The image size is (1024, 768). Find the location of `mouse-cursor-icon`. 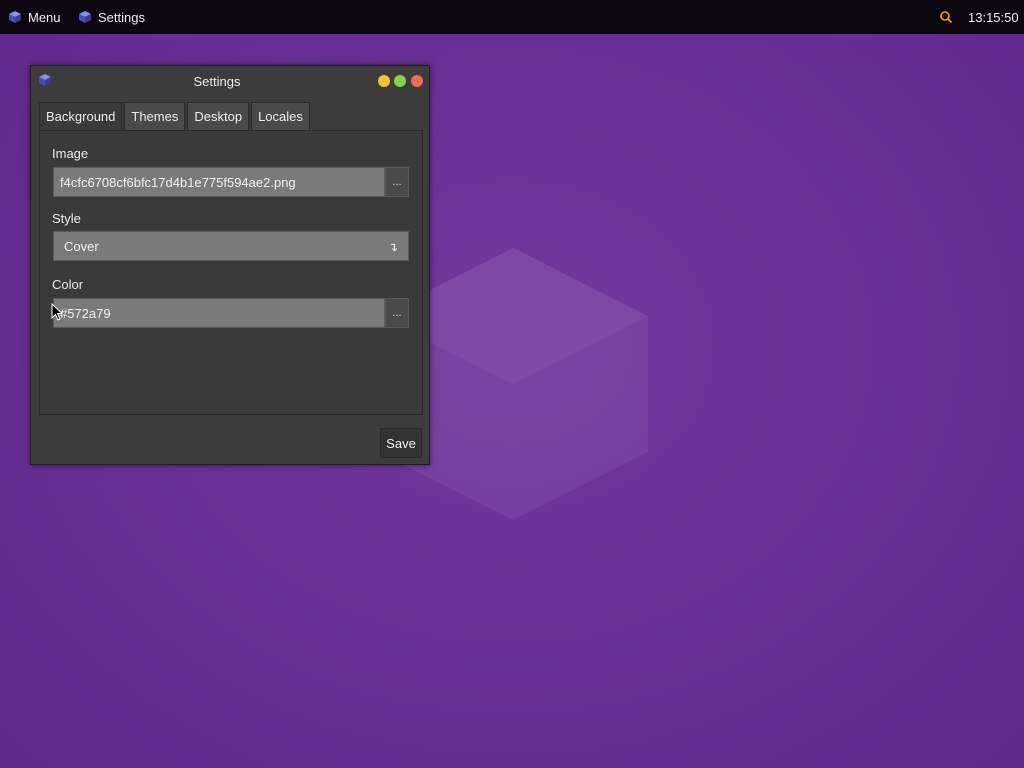

mouse-cursor-icon is located at coordinates (57, 312).